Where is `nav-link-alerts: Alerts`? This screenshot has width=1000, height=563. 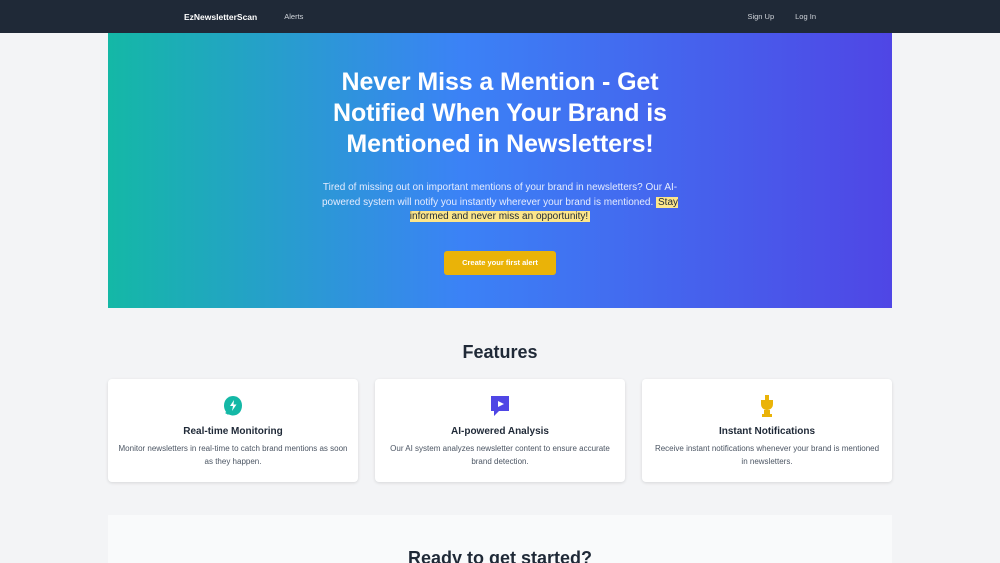 nav-link-alerts: Alerts is located at coordinates (293, 16).